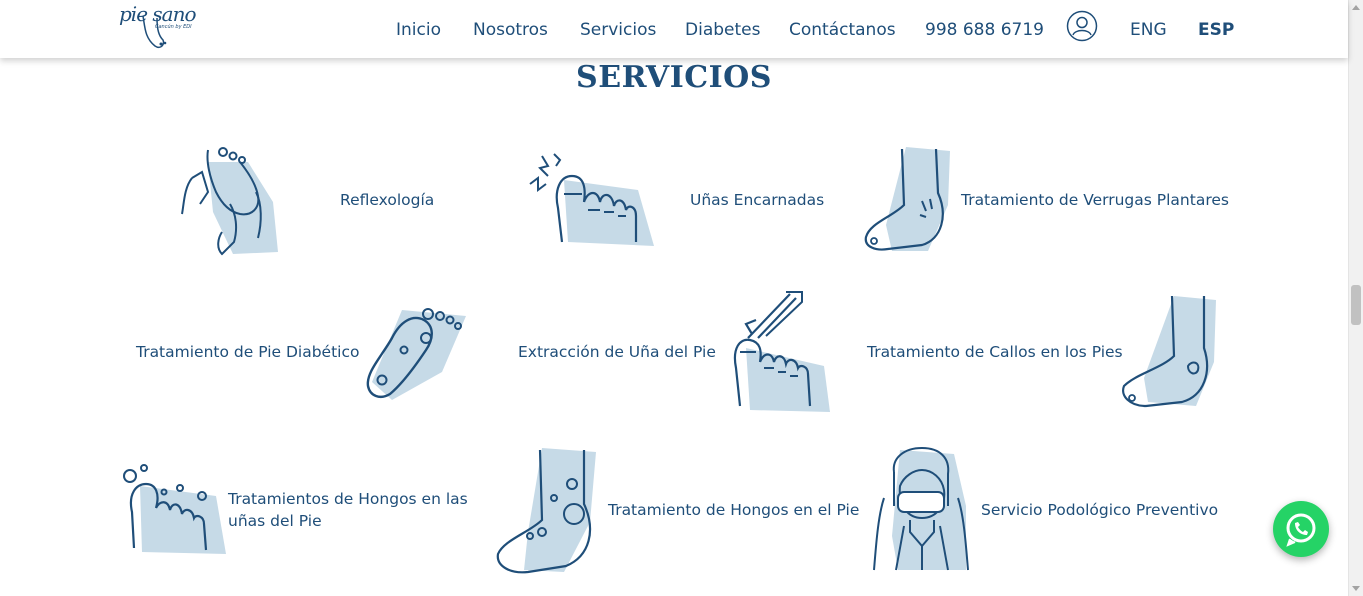 The image size is (1363, 596). What do you see at coordinates (722, 30) in the screenshot?
I see `nav-diabetes: Diabetes` at bounding box center [722, 30].